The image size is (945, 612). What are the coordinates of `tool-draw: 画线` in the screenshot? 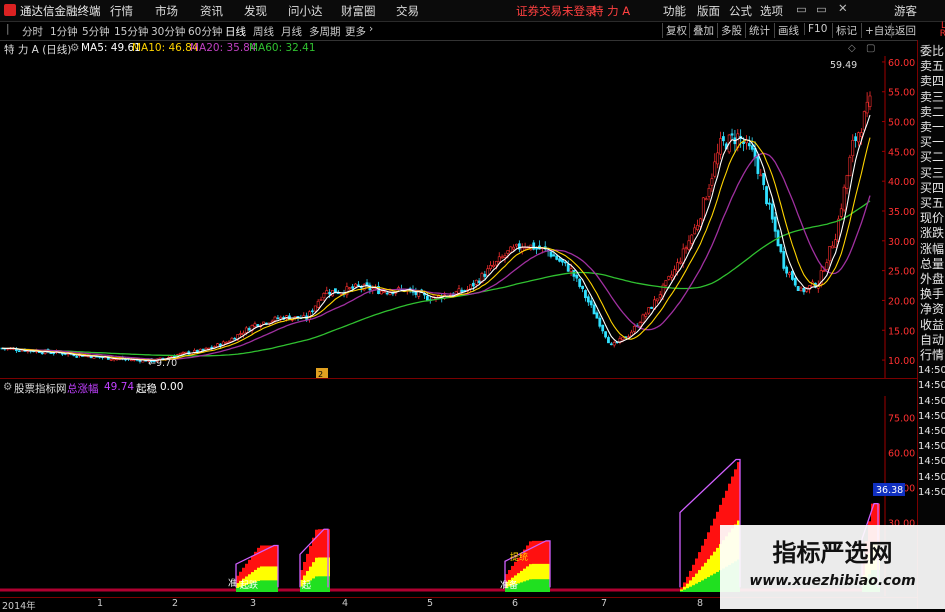 It's located at (788, 30).